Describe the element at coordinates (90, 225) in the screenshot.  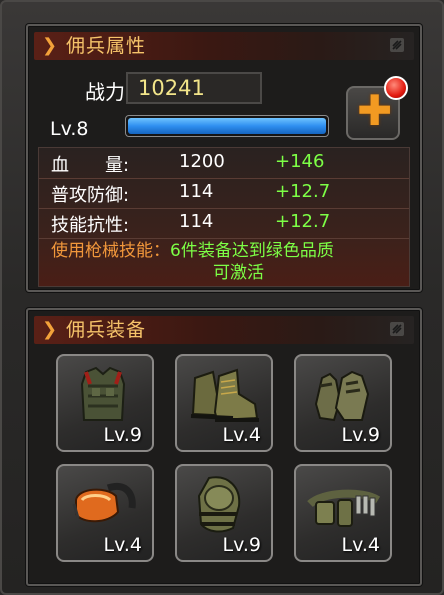
I see `stat-label: 技能抗性:` at that location.